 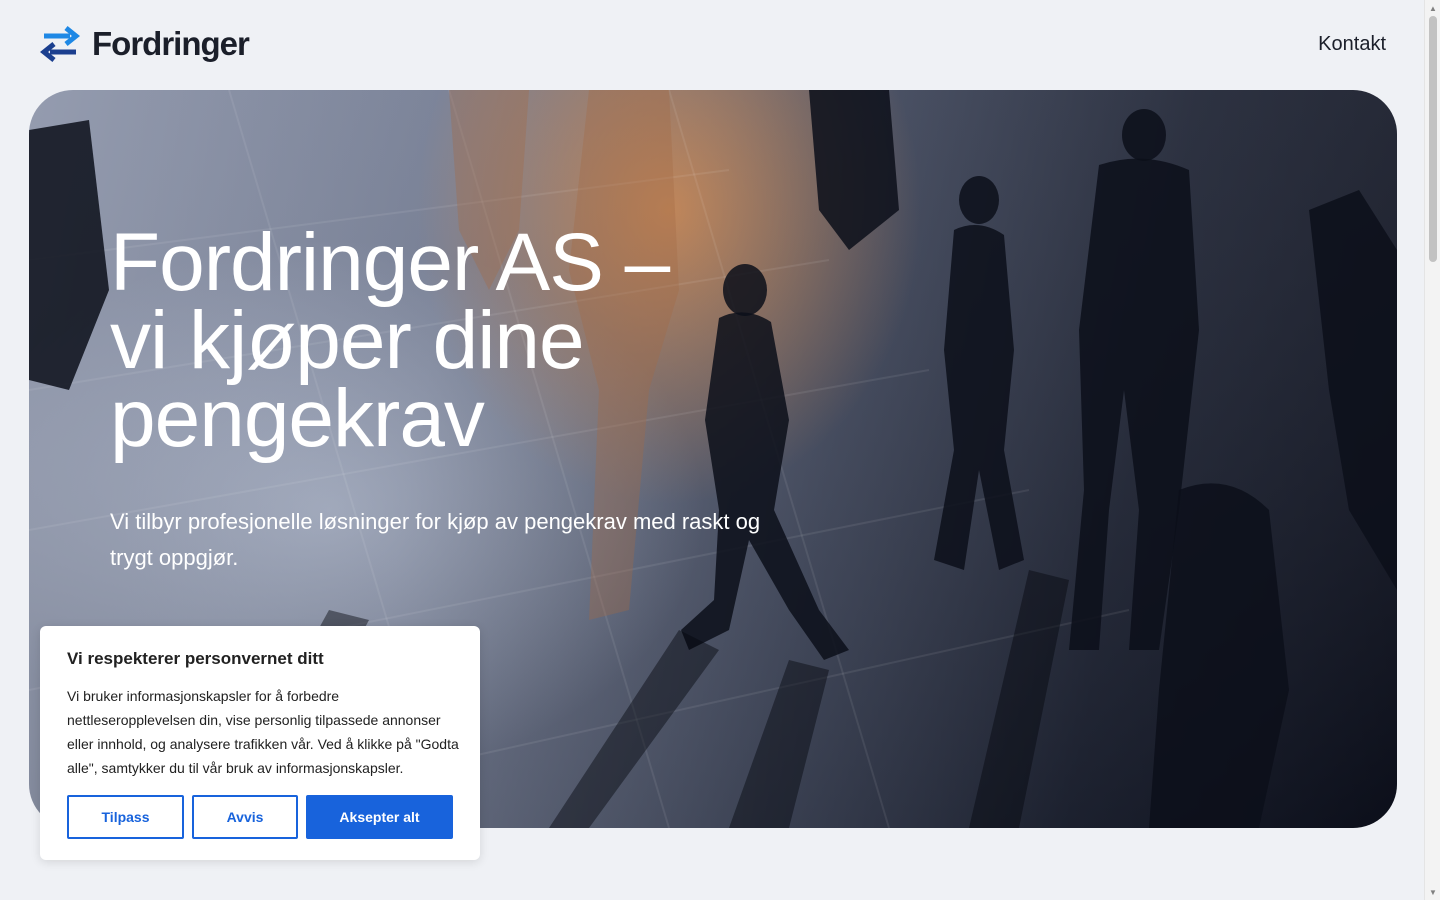 What do you see at coordinates (171, 43) in the screenshot?
I see `brand-name: Fordringer` at bounding box center [171, 43].